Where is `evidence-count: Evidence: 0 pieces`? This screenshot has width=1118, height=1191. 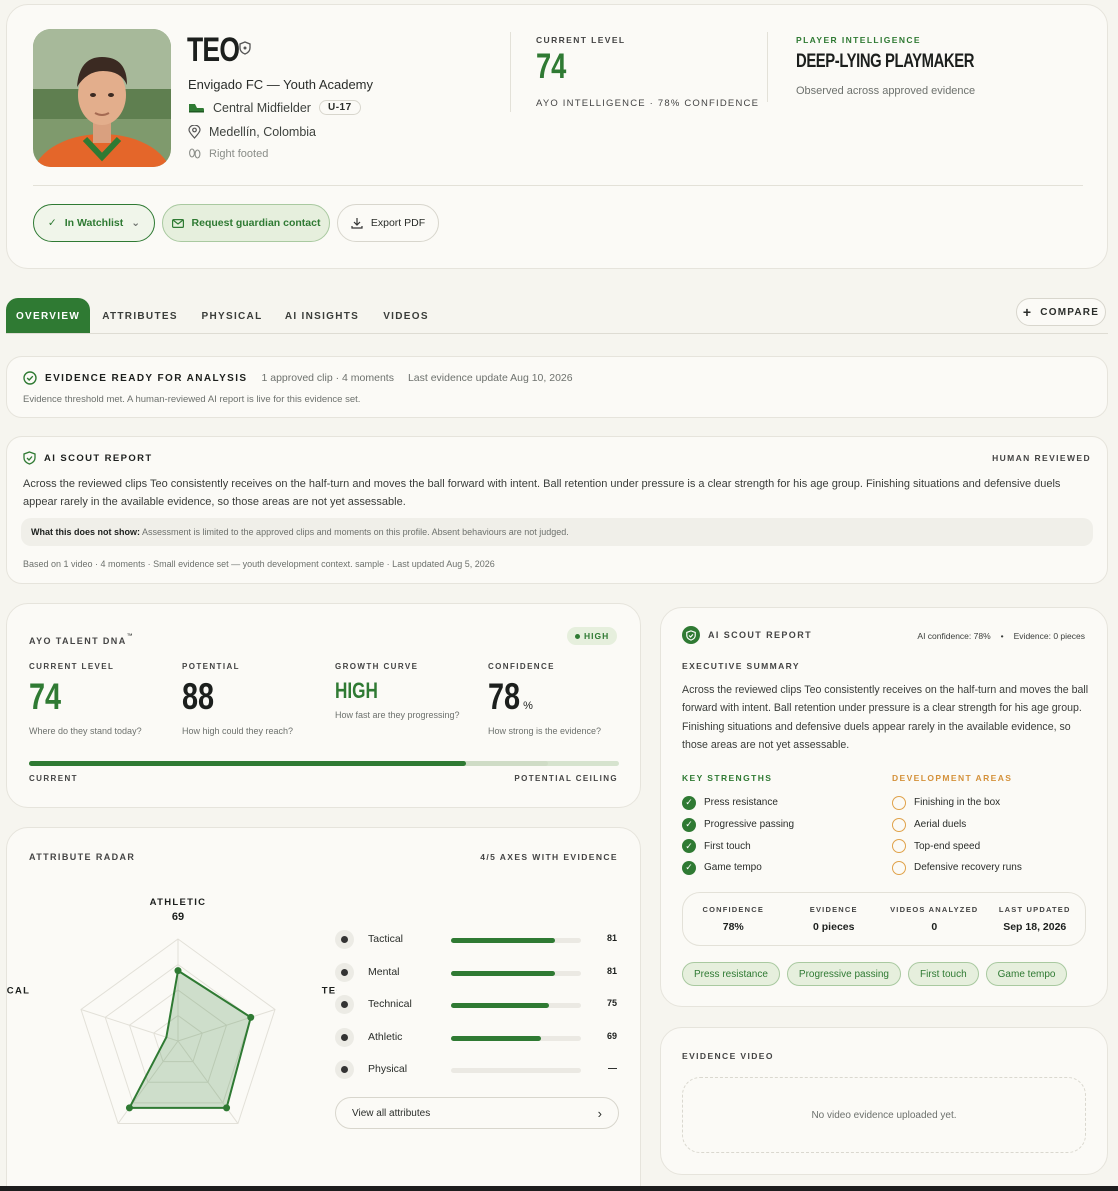
evidence-count: Evidence: 0 pieces is located at coordinates (1049, 636).